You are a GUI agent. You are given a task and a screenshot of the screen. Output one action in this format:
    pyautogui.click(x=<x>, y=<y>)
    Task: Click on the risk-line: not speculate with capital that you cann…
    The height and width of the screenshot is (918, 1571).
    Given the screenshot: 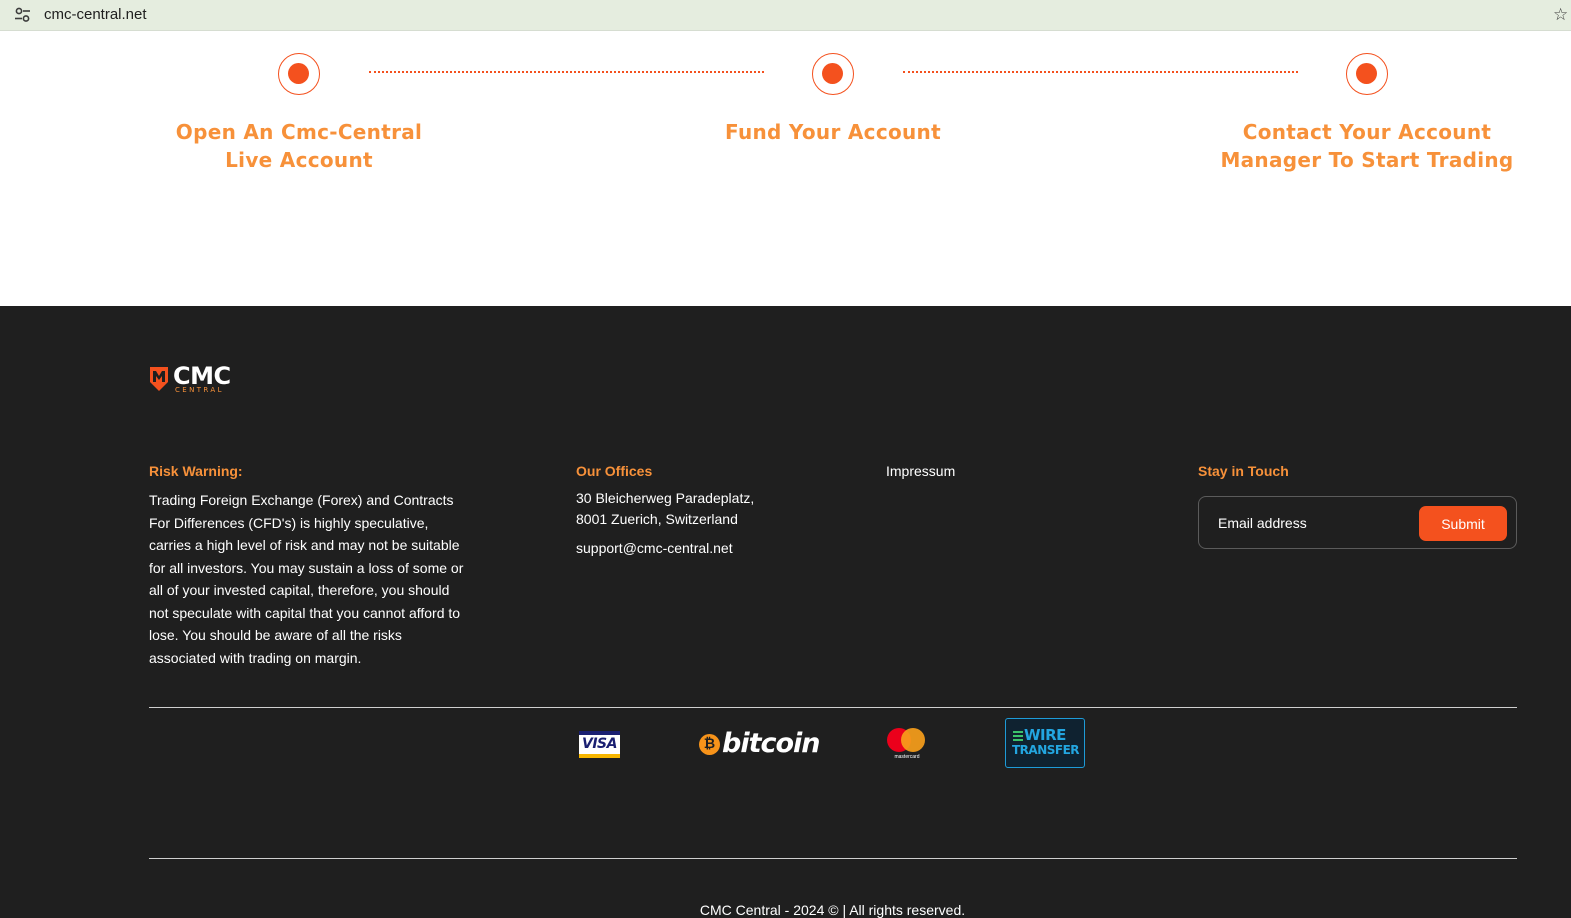 What is the action you would take?
    pyautogui.click(x=305, y=612)
    